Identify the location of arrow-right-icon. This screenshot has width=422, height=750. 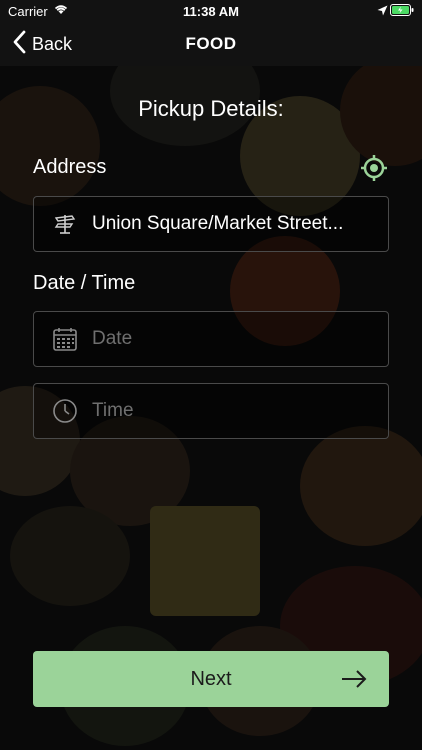
(354, 679).